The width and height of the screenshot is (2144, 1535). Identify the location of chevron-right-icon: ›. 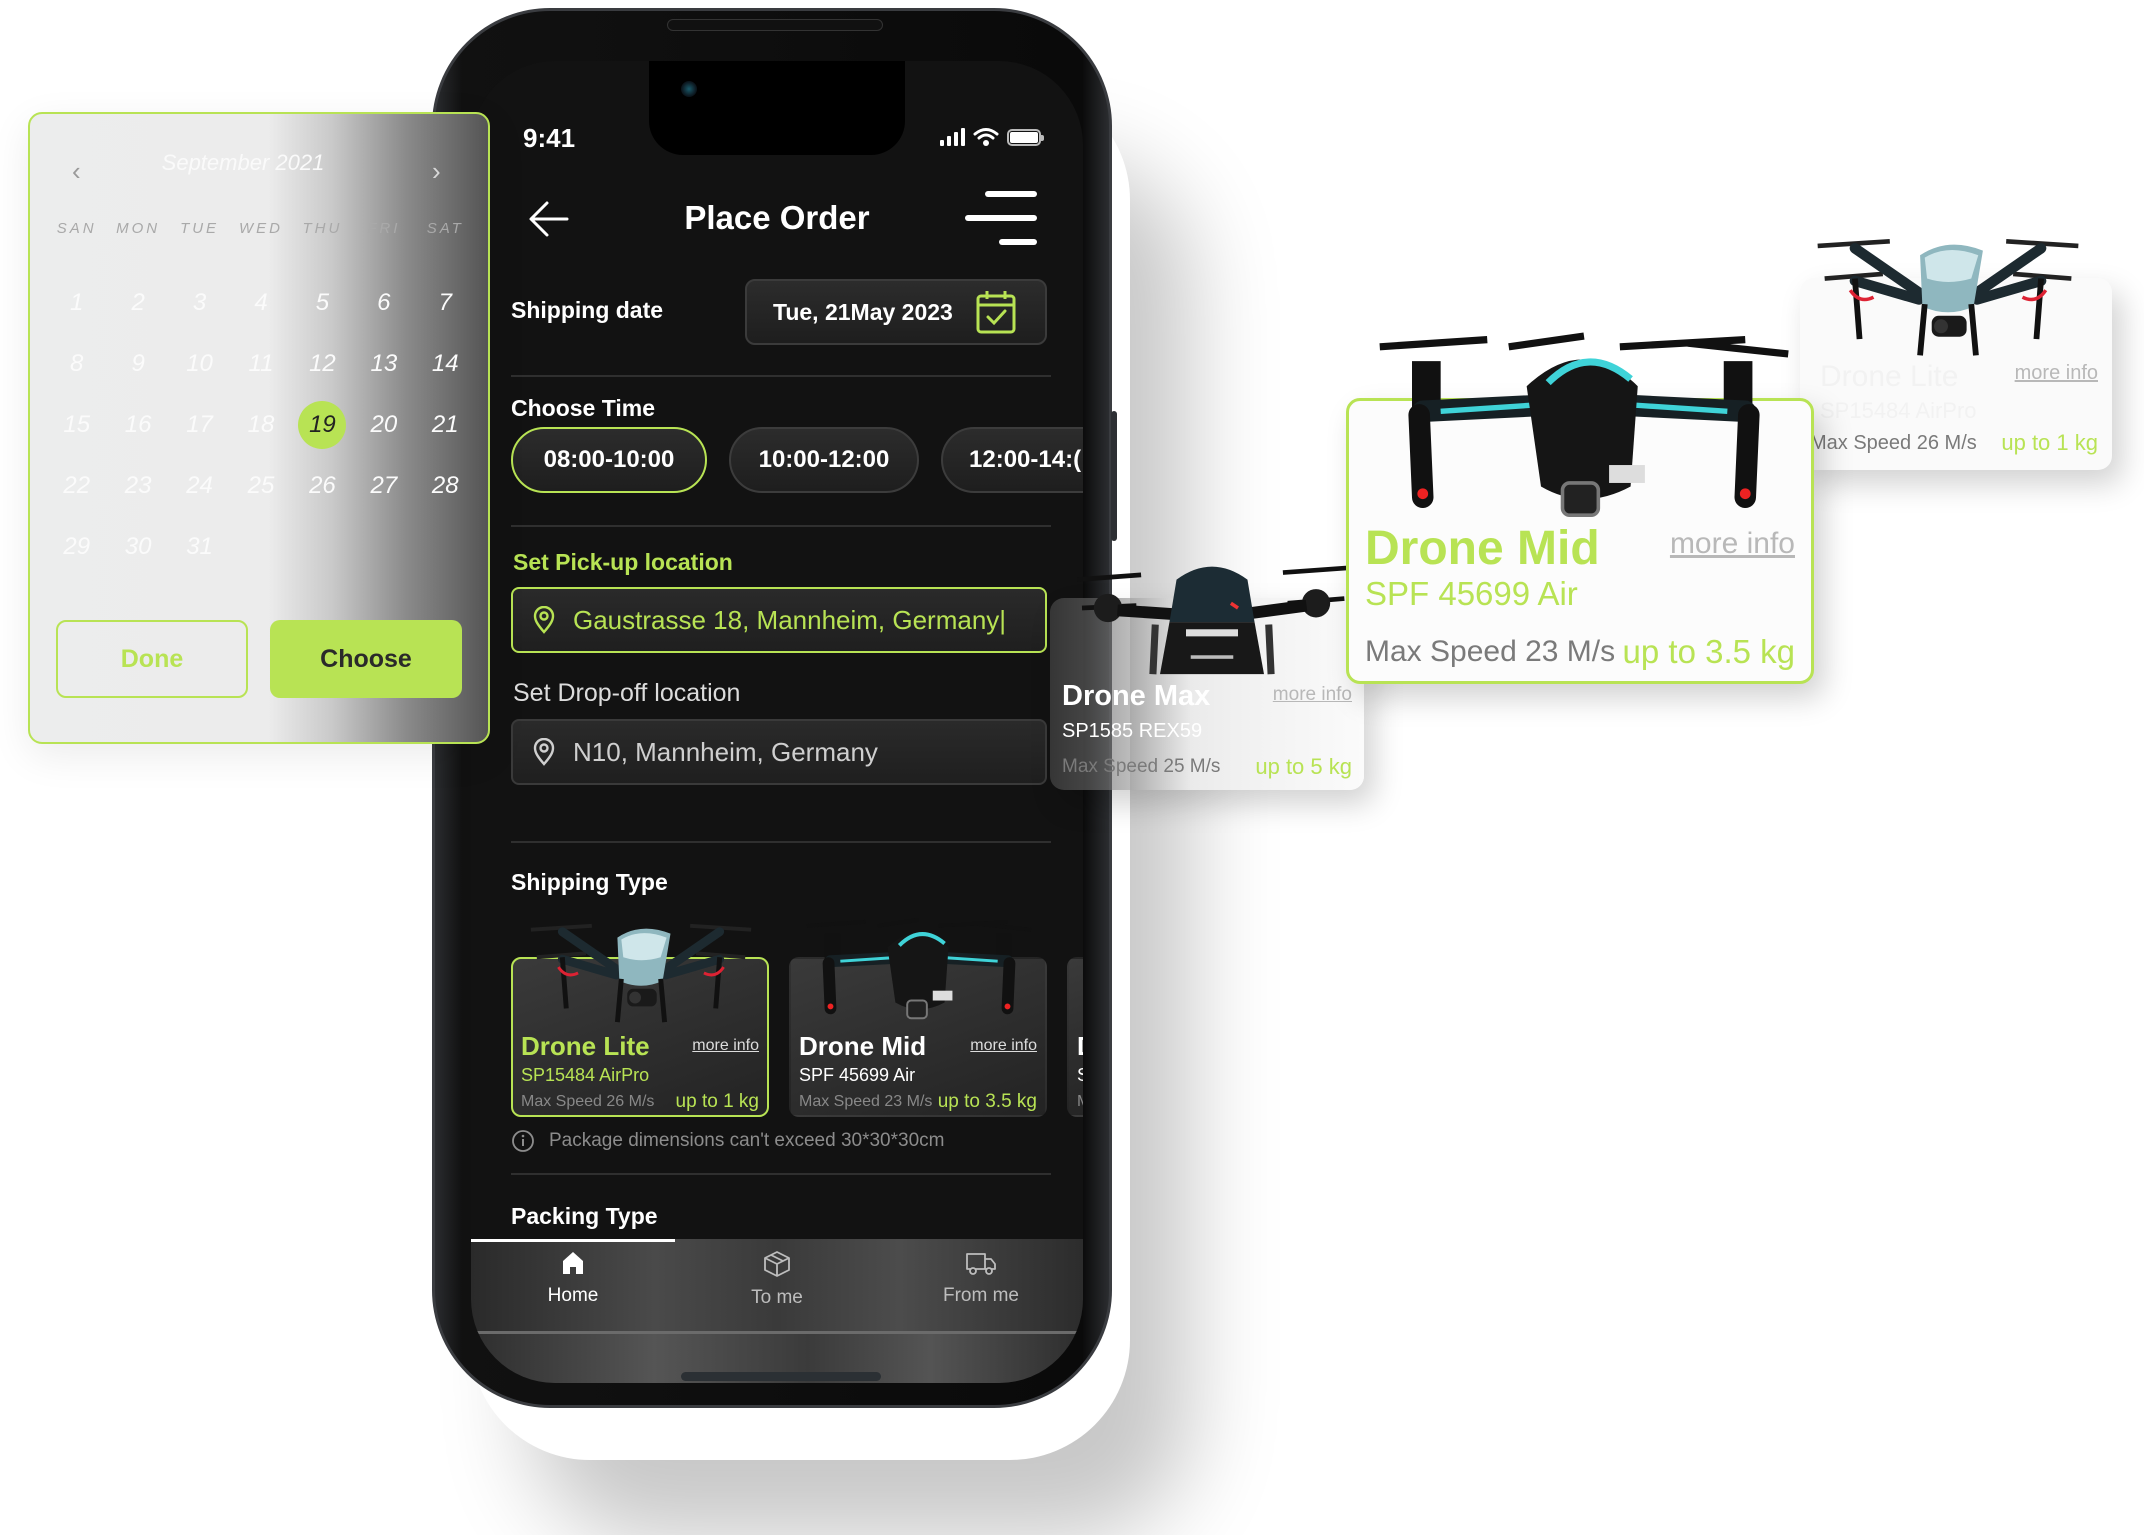
(436, 171).